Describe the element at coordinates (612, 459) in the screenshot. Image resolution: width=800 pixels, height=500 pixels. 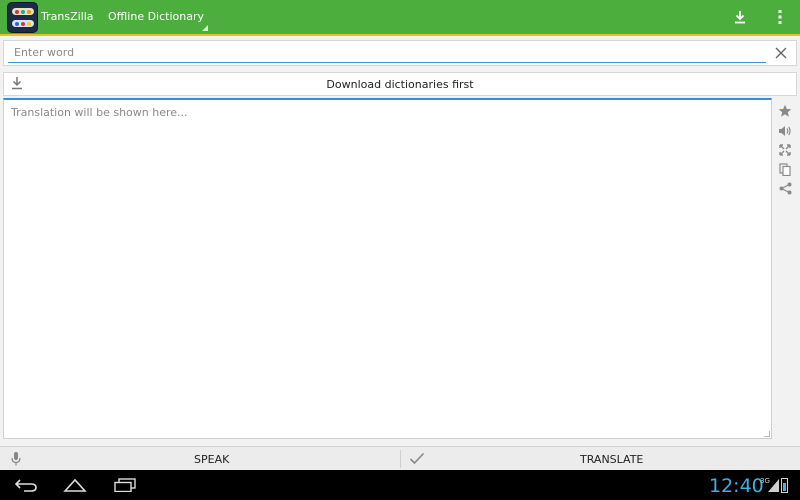
I see `translate-button-label: TRANSLATE` at that location.